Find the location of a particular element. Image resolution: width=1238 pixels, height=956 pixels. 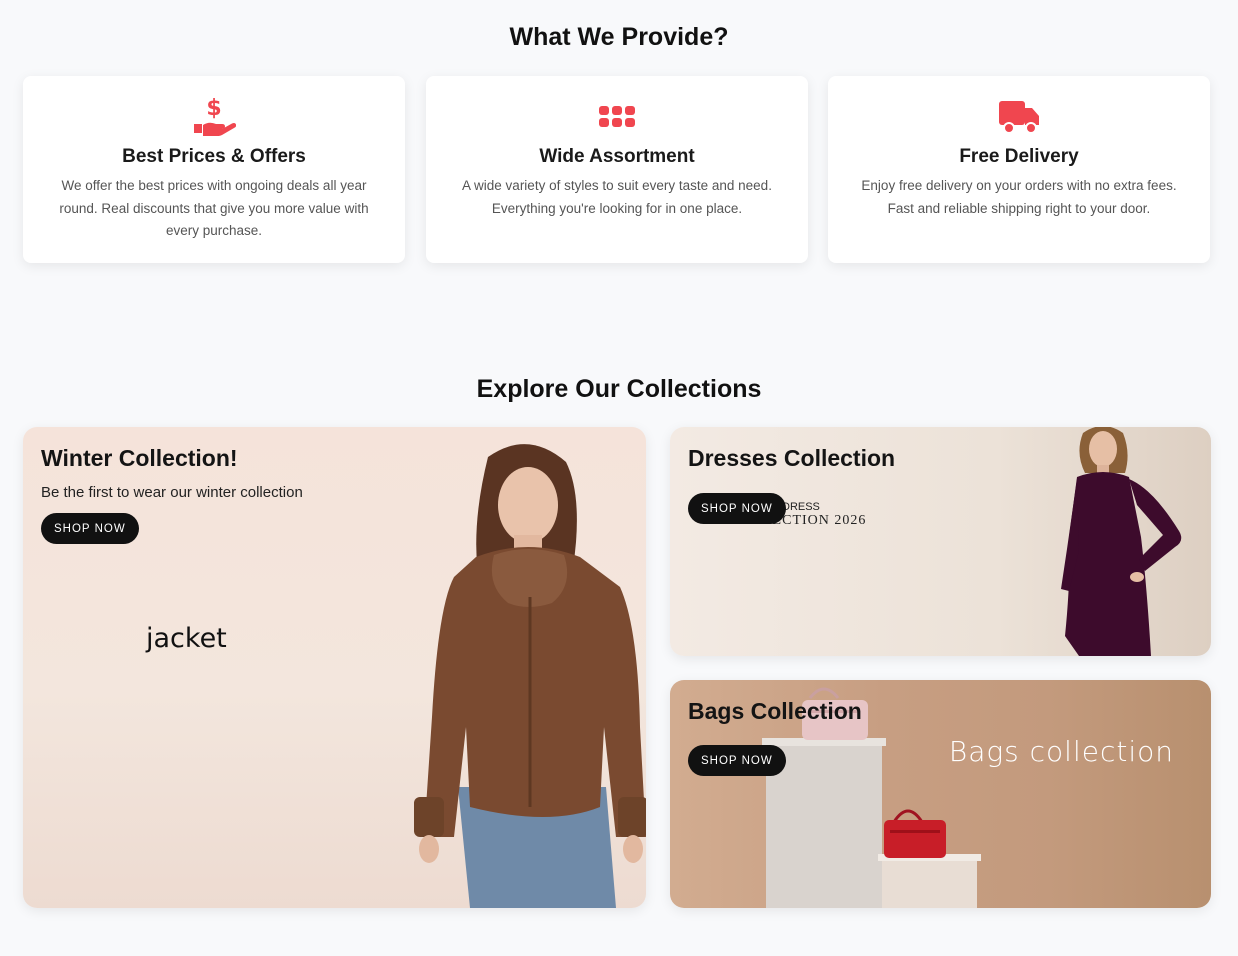

model-jacket-image is located at coordinates (530, 676).